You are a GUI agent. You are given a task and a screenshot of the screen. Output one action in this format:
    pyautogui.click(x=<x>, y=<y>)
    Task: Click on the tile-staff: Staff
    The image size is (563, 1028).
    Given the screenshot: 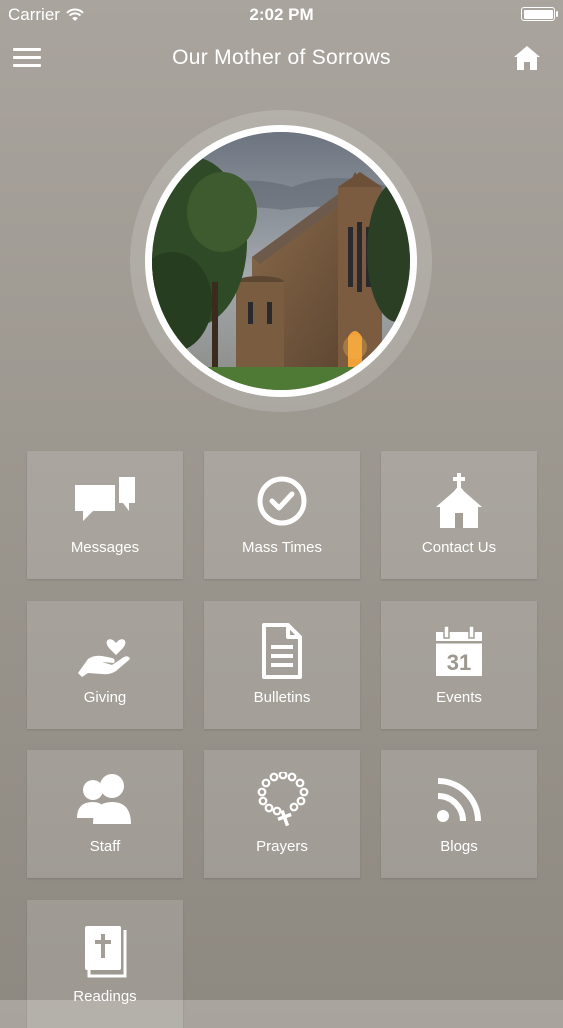 What is the action you would take?
    pyautogui.click(x=105, y=814)
    